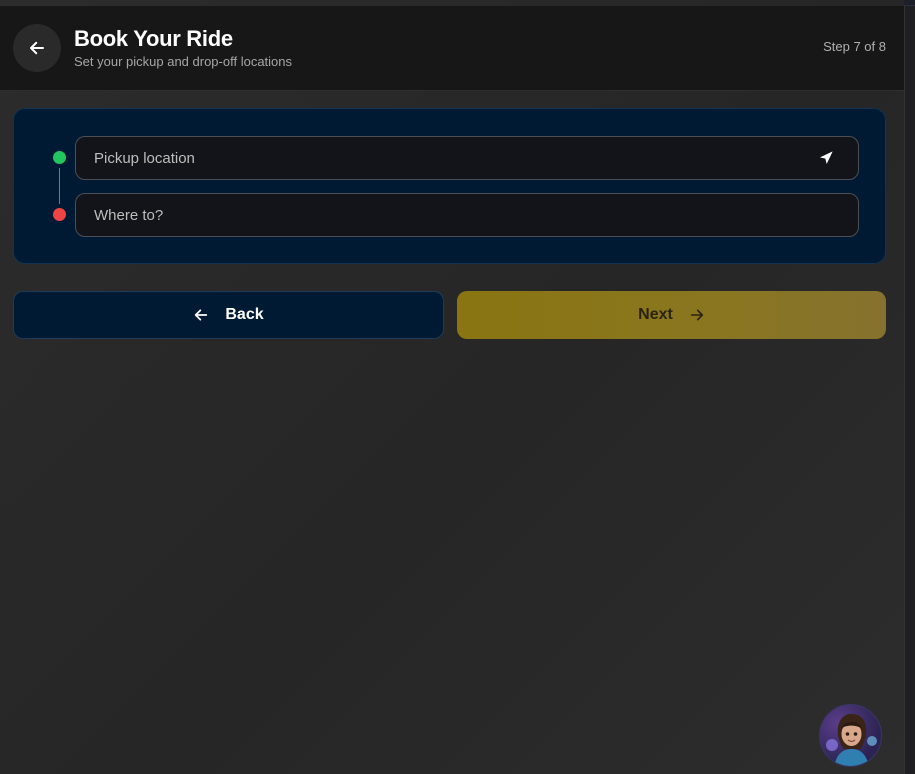  What do you see at coordinates (909, 390) in the screenshot?
I see `page-scrollbar` at bounding box center [909, 390].